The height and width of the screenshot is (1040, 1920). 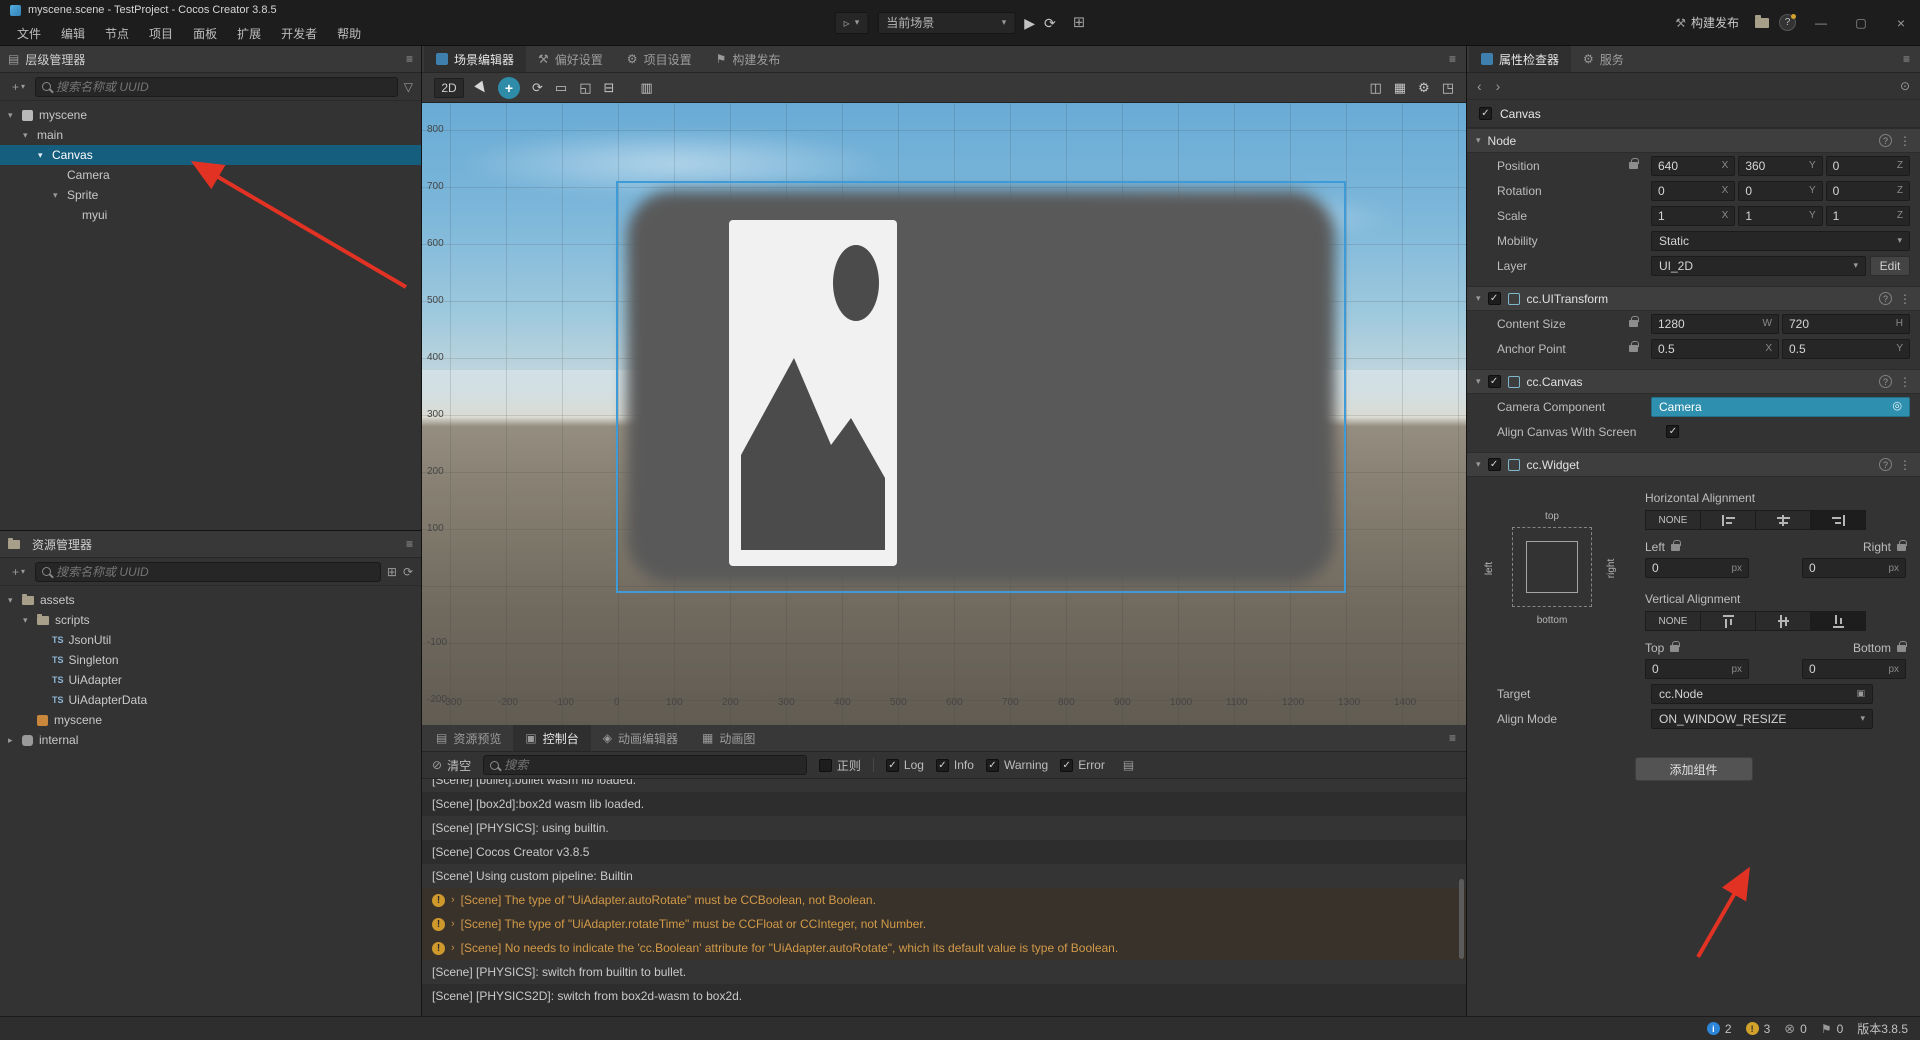 What do you see at coordinates (1050, 23) in the screenshot?
I see `reload-button` at bounding box center [1050, 23].